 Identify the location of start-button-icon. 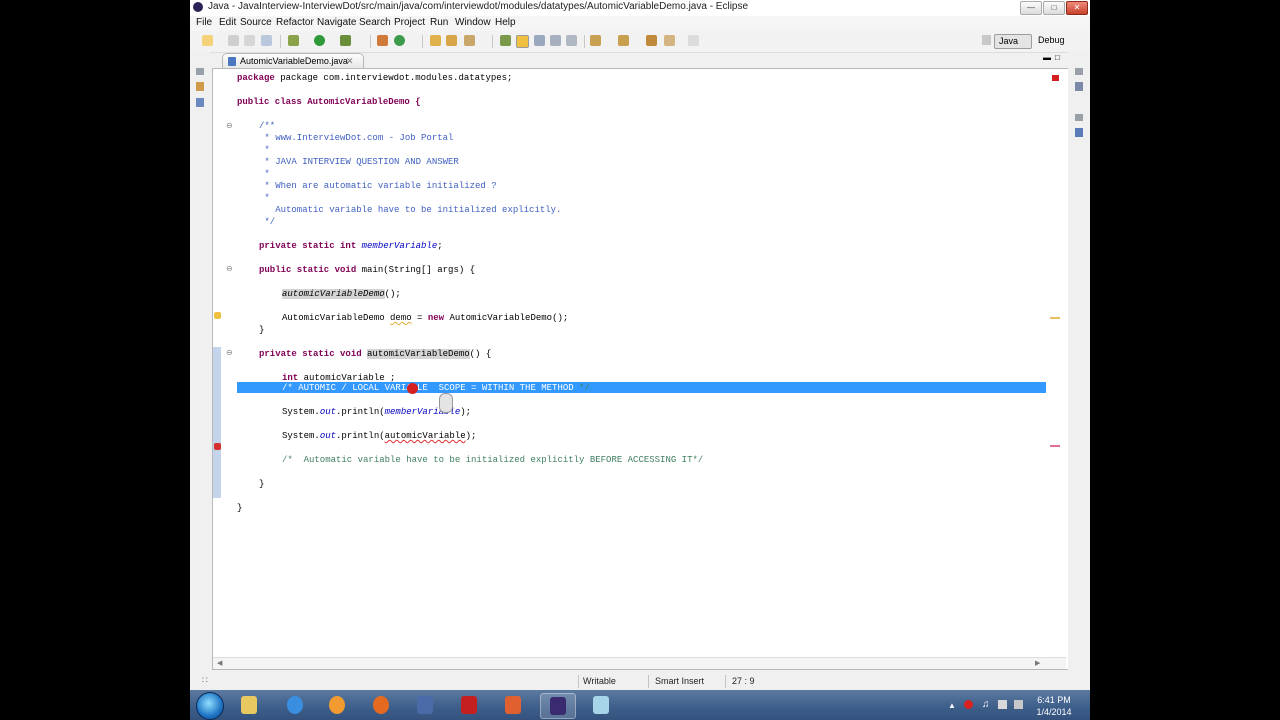
(210, 706).